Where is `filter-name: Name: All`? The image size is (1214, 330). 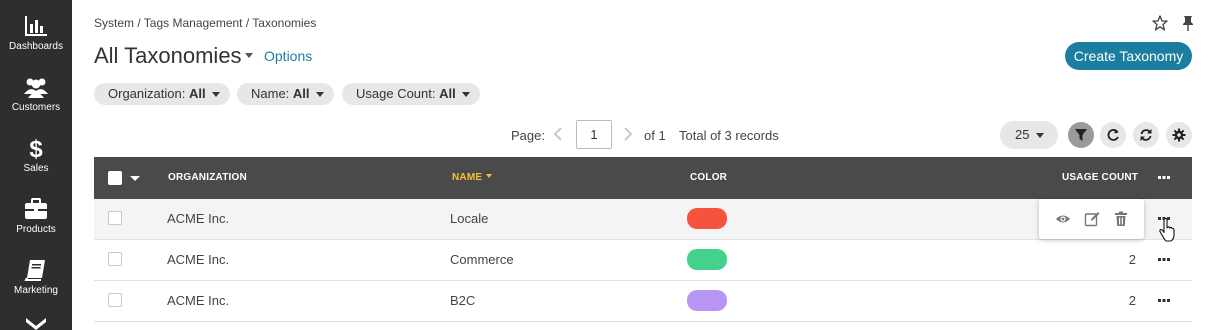 filter-name: Name: All is located at coordinates (285, 94).